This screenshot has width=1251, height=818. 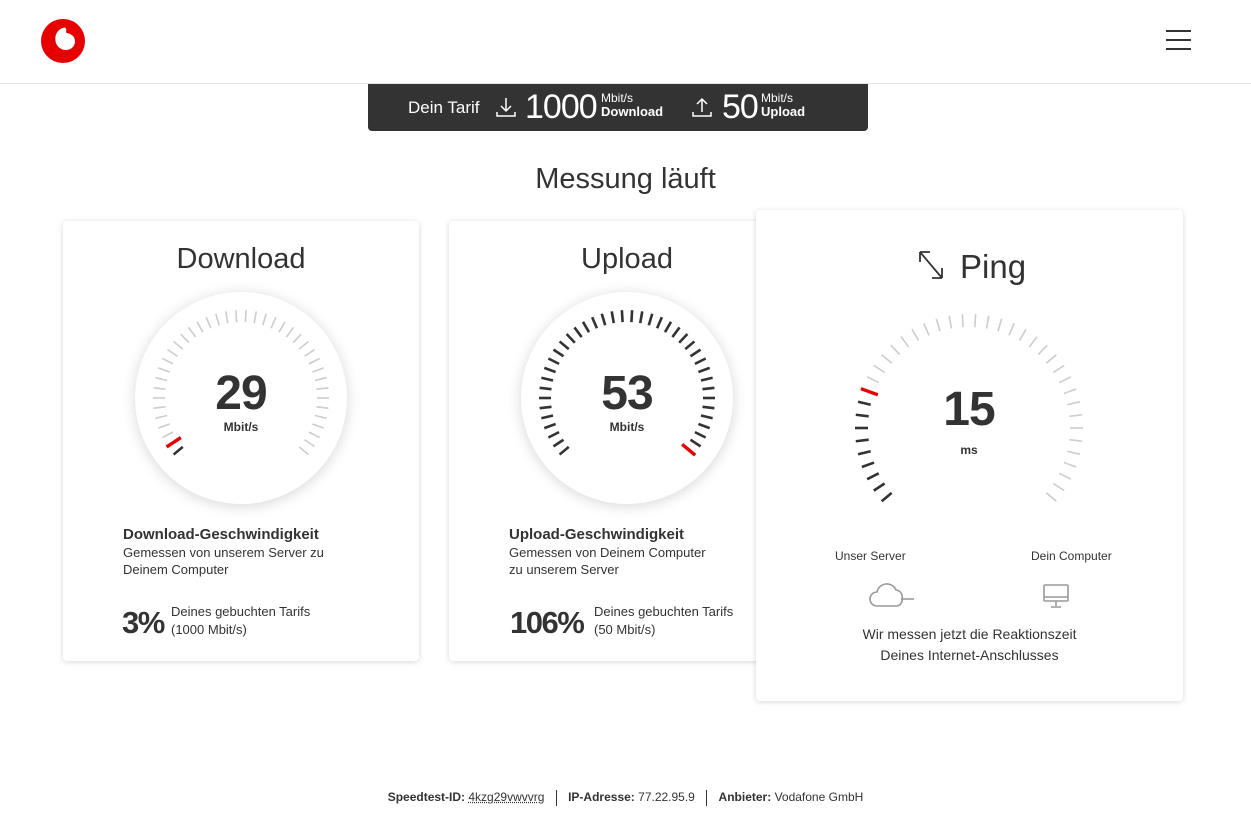 What do you see at coordinates (547, 622) in the screenshot?
I see `upload-percent: 106%` at bounding box center [547, 622].